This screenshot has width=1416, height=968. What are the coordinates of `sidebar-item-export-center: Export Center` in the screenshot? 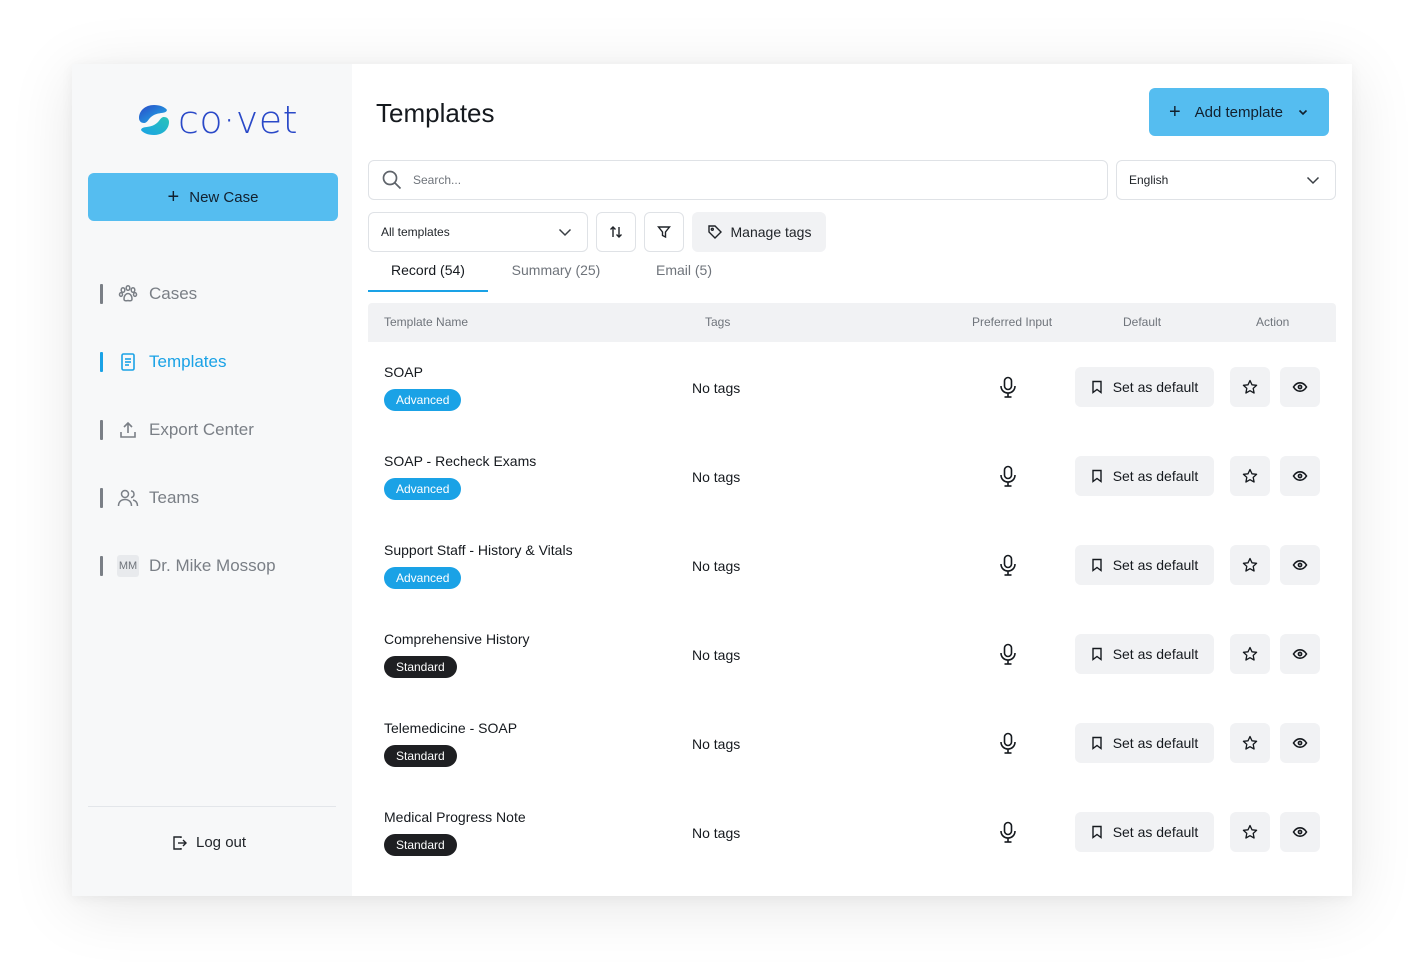 It's located at (188, 430).